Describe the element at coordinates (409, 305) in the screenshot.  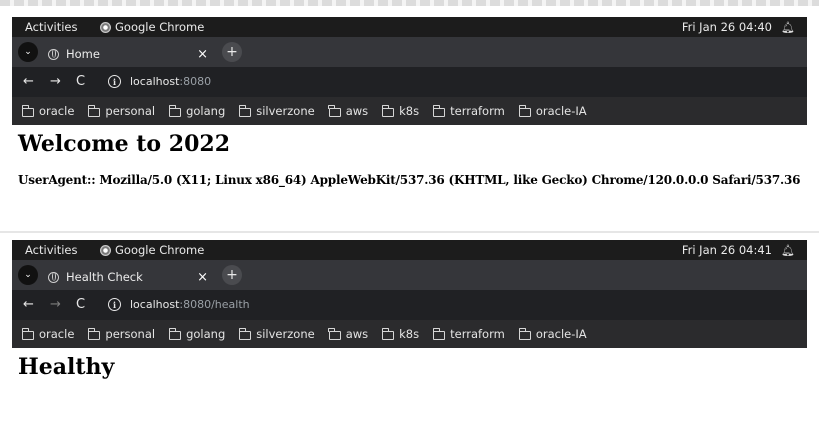
I see `toolbar: ← → C i localhost:8080/health` at that location.